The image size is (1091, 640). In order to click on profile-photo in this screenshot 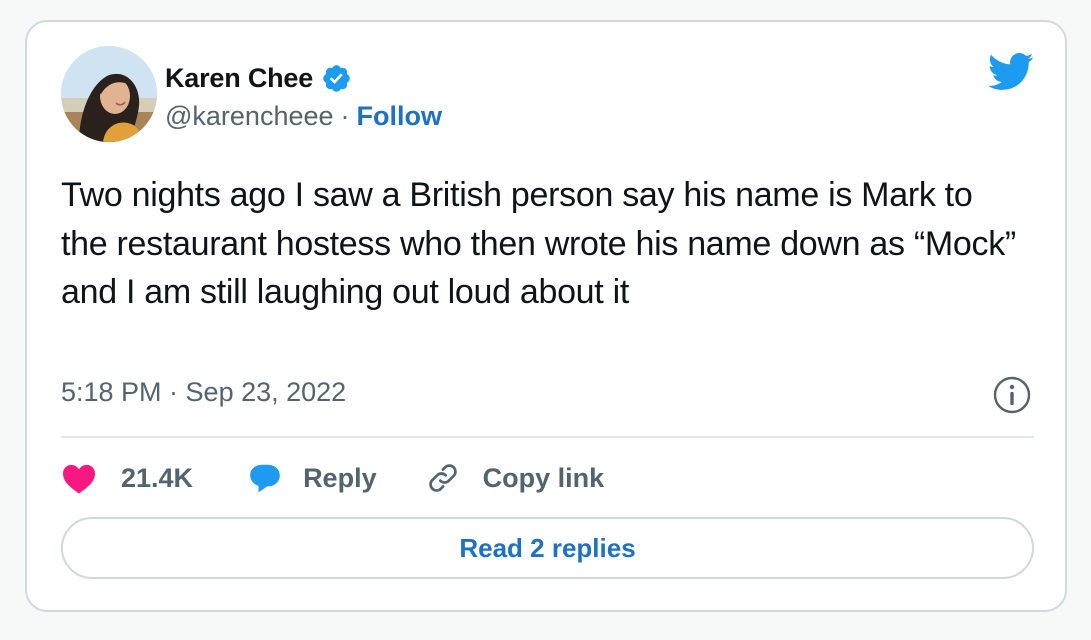, I will do `click(109, 94)`.